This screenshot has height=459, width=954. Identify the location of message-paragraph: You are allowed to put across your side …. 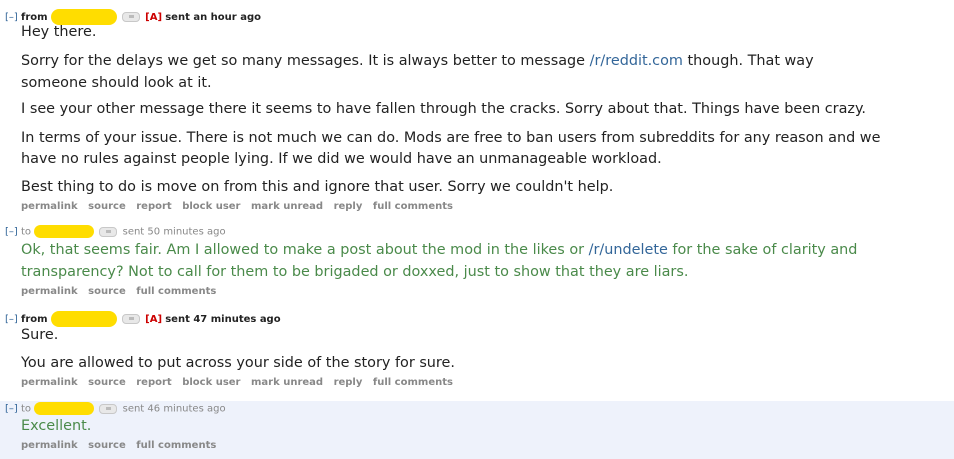
(238, 363).